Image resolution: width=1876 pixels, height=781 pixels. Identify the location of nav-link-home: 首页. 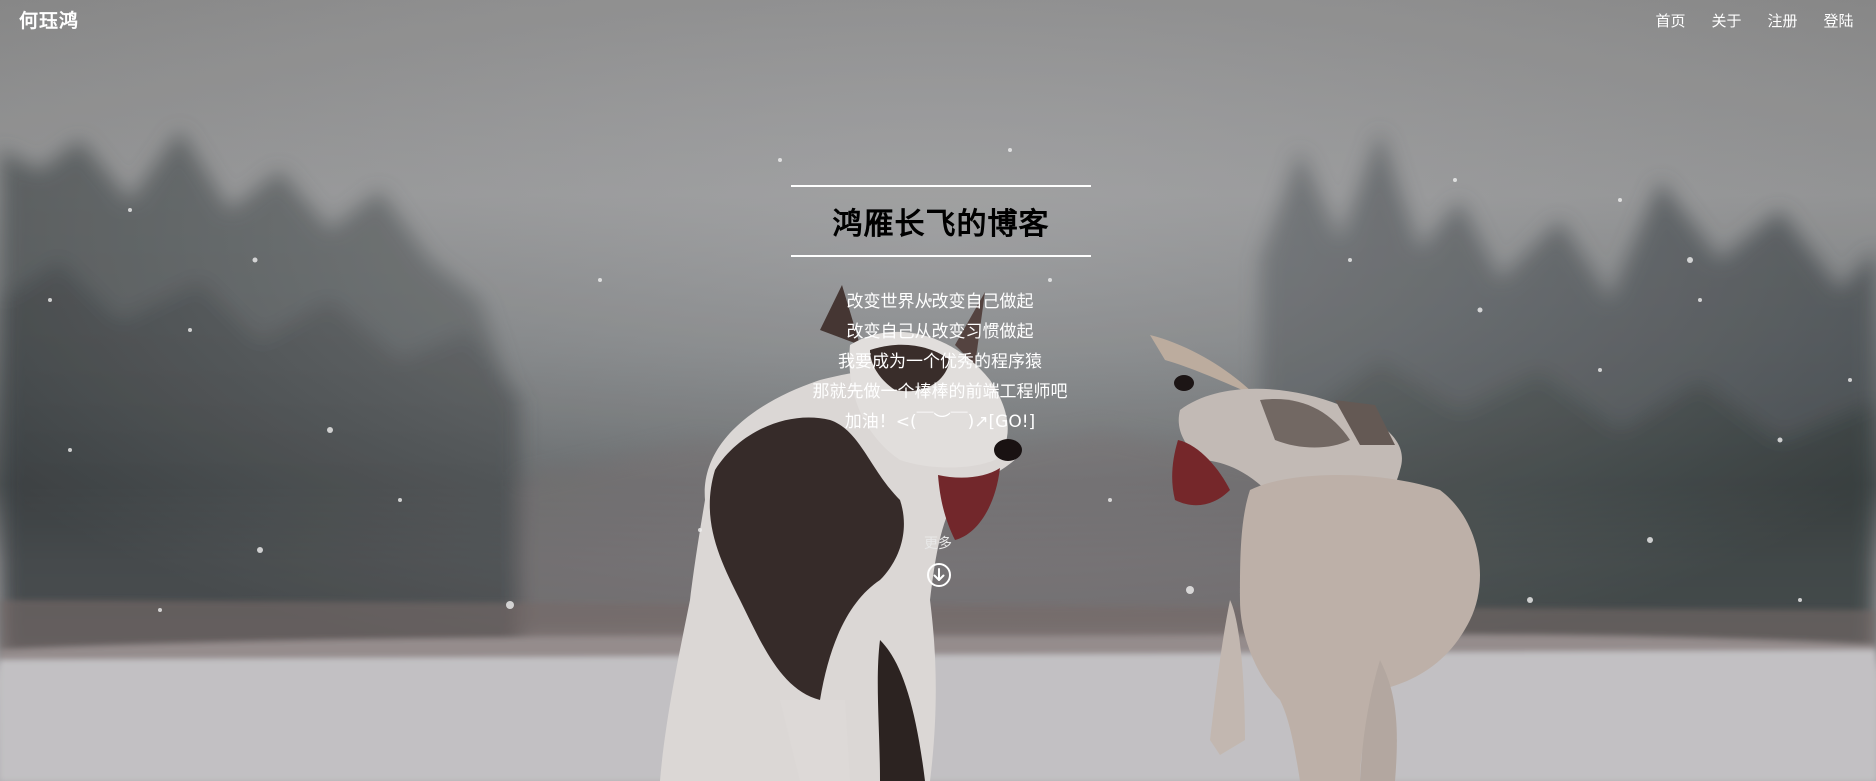
(1670, 20).